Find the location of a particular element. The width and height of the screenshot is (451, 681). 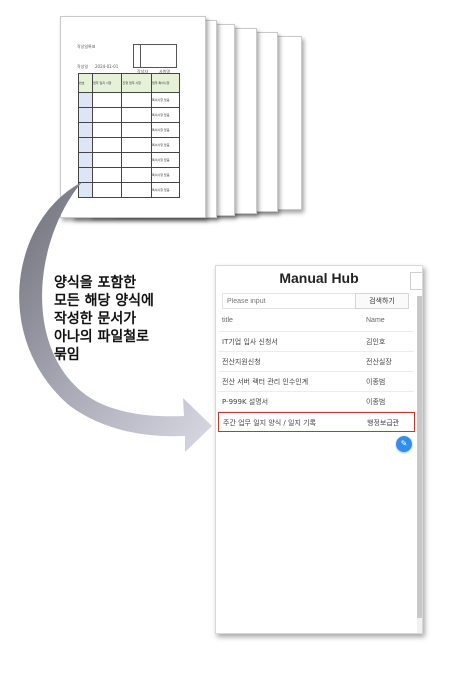

edit-icon: ✎ is located at coordinates (404, 444).